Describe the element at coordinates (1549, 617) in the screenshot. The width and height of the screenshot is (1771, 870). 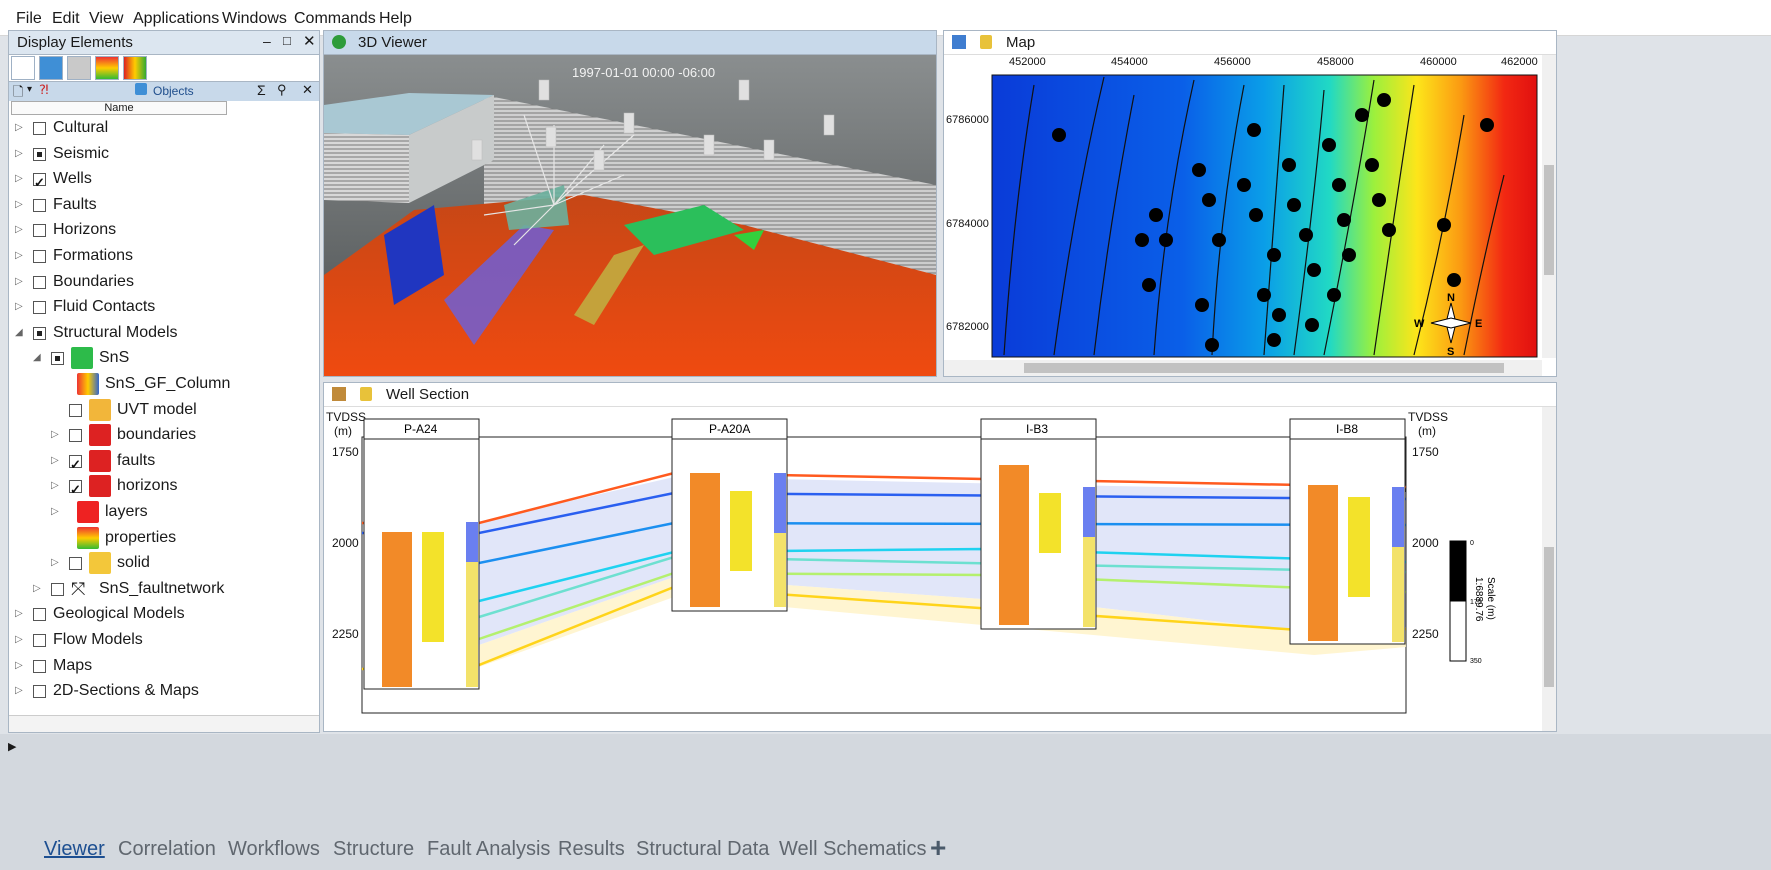
I see `well-section-vscroll-thumb` at that location.